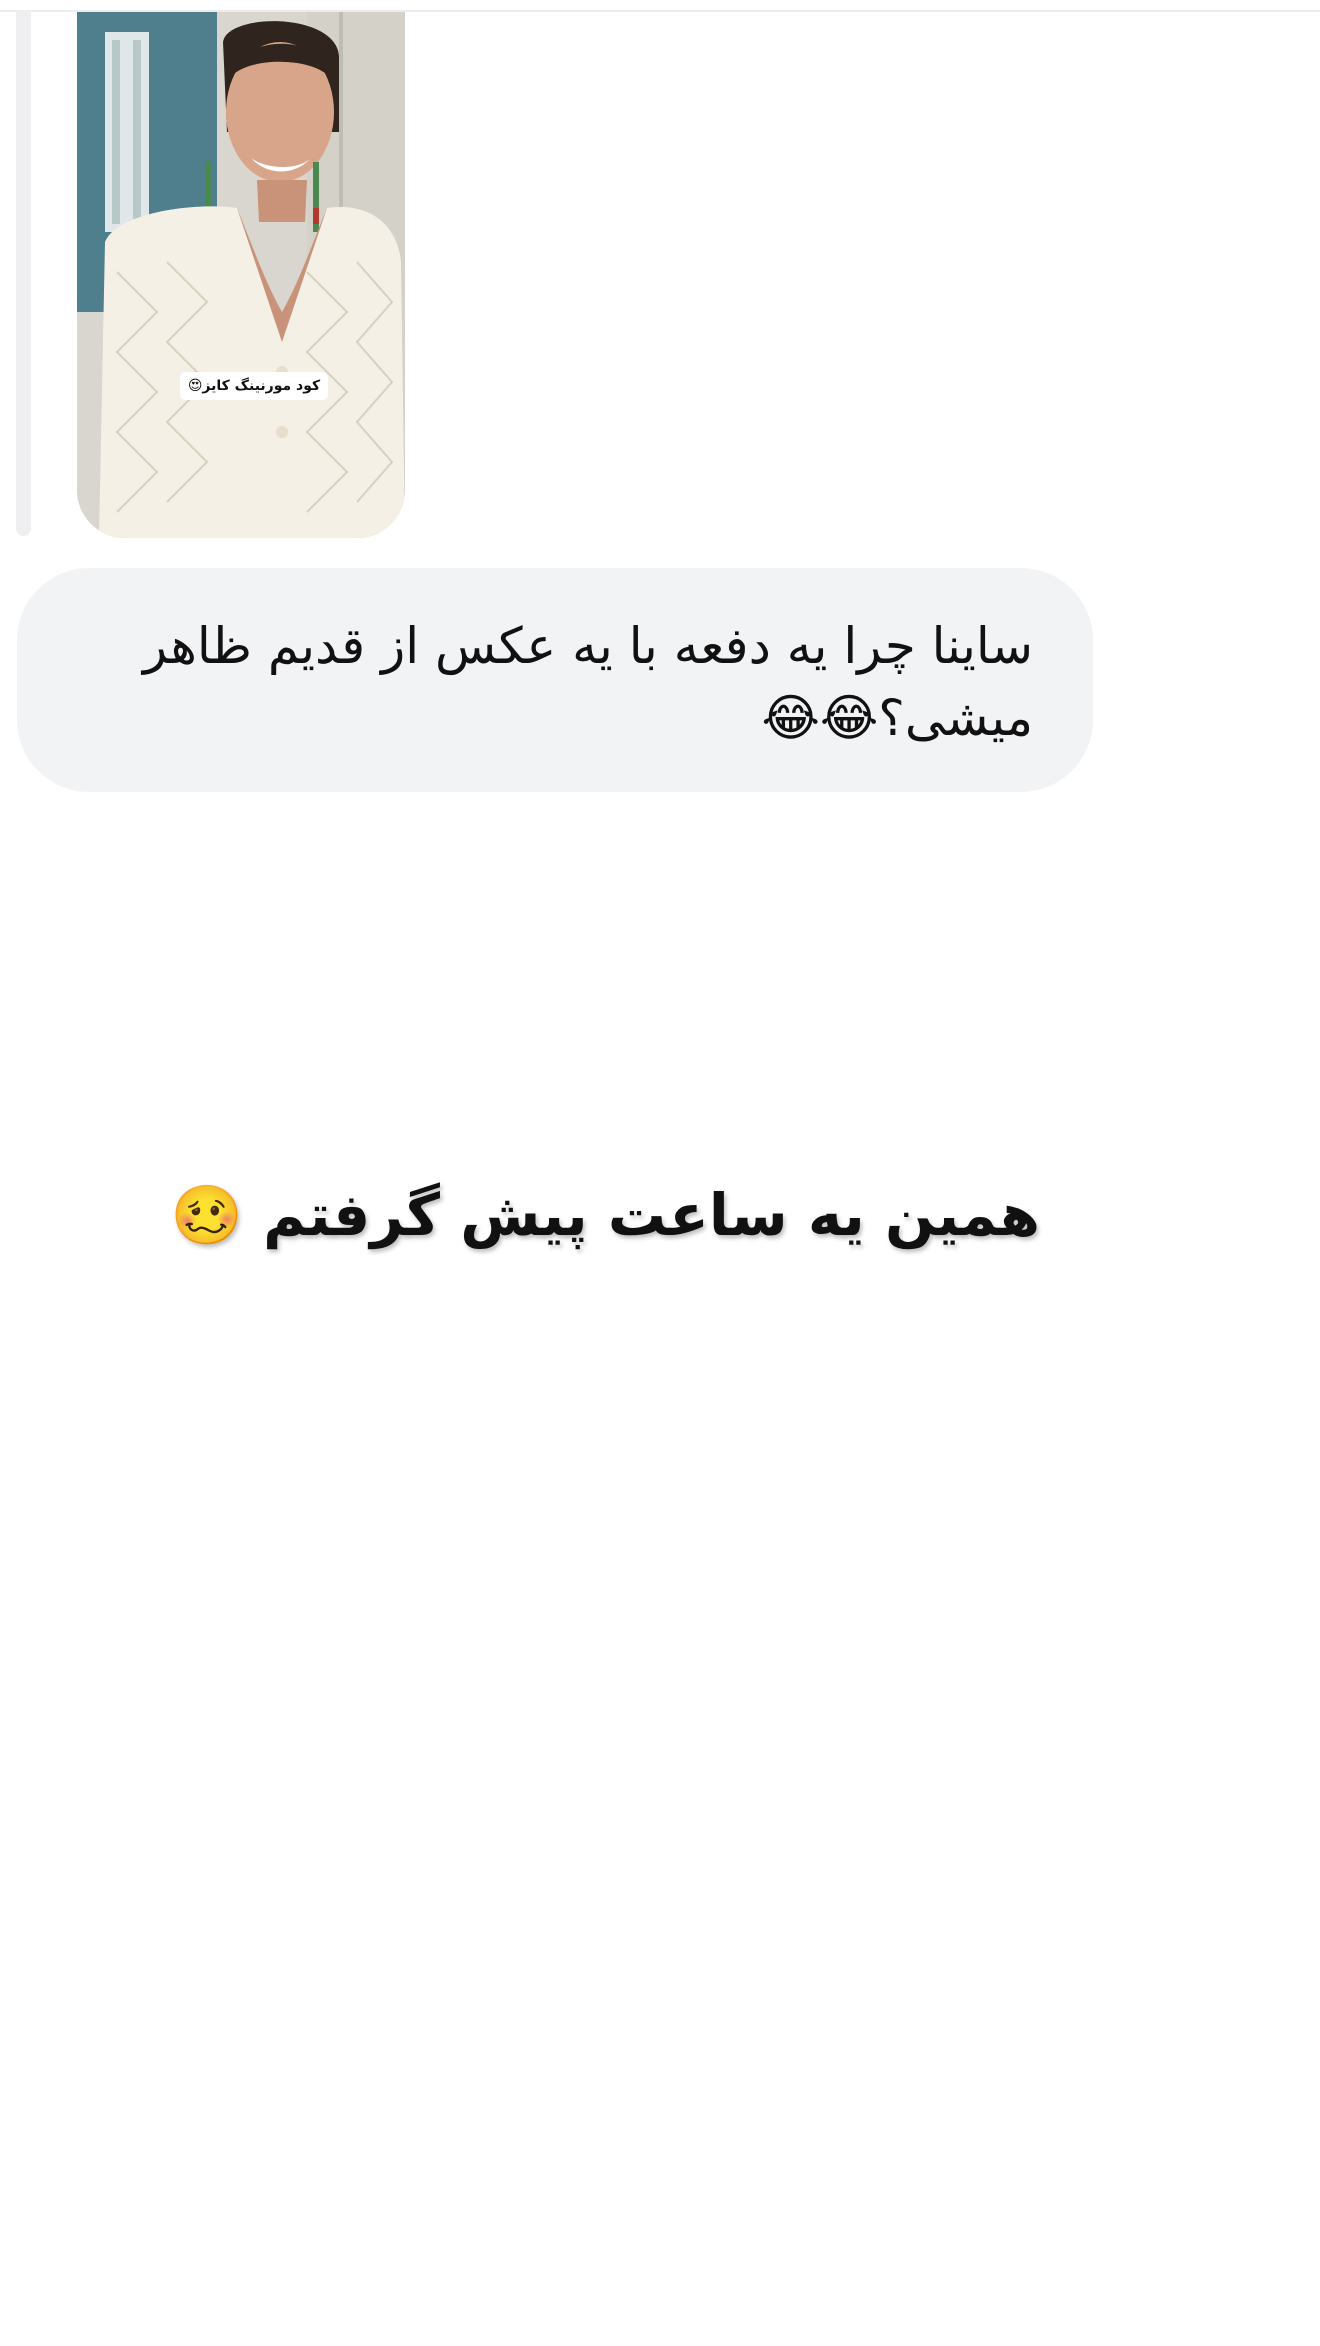 The height and width of the screenshot is (2346, 1320). Describe the element at coordinates (605, 1215) in the screenshot. I see `story-caption: همین یه ساعت پیش گرفتم 🥴` at that location.